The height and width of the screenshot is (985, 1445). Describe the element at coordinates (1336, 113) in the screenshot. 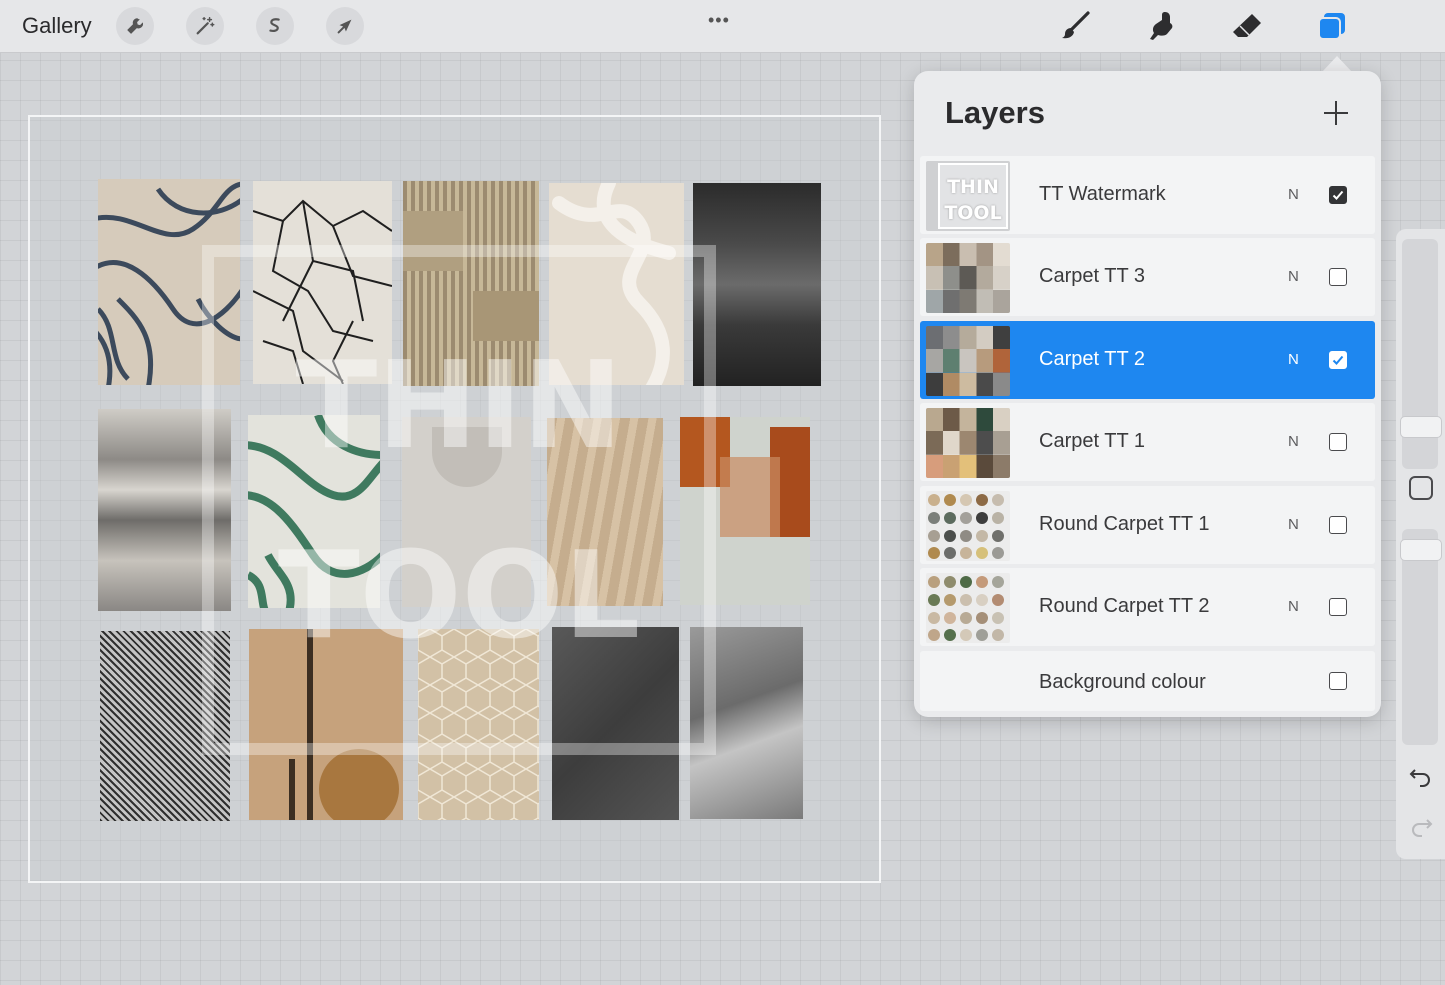

I see `plus-icon` at that location.